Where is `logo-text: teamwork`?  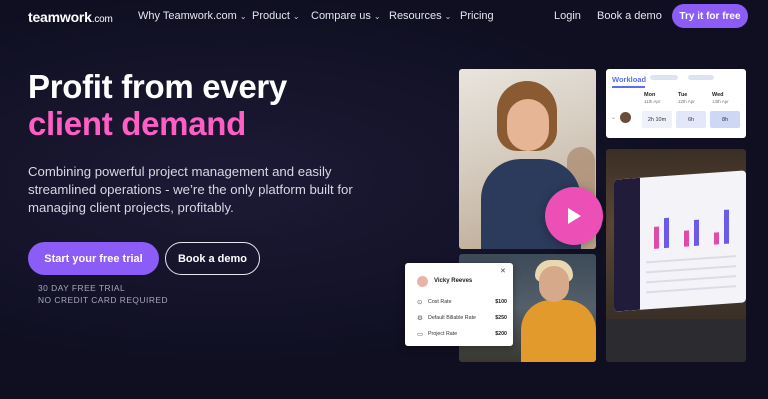
logo-text: teamwork is located at coordinates (60, 17).